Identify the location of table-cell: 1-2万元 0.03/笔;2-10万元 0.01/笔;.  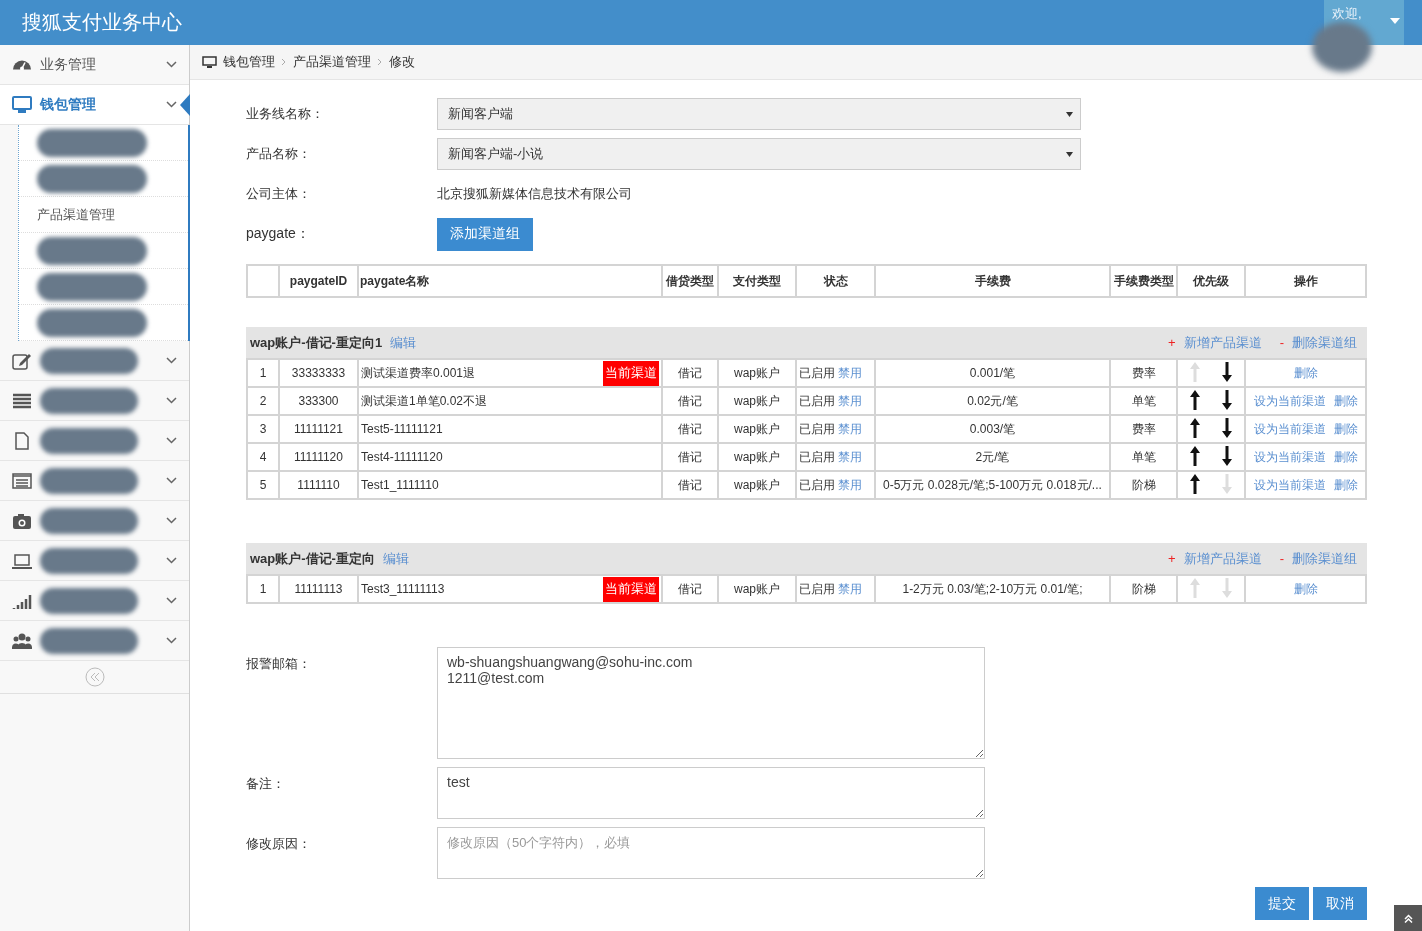
(992, 589).